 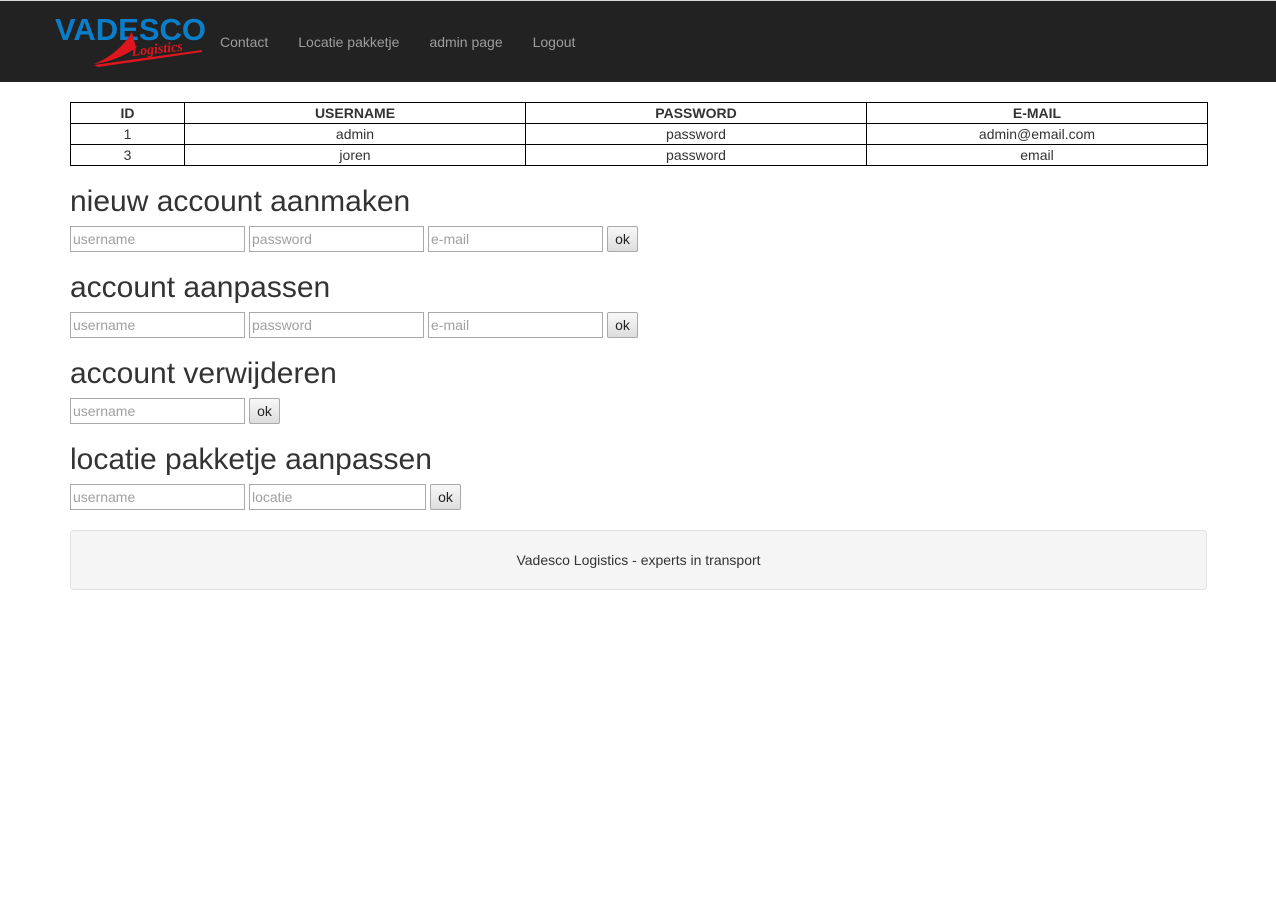 I want to click on delete-ok-button: ok, so click(x=264, y=411).